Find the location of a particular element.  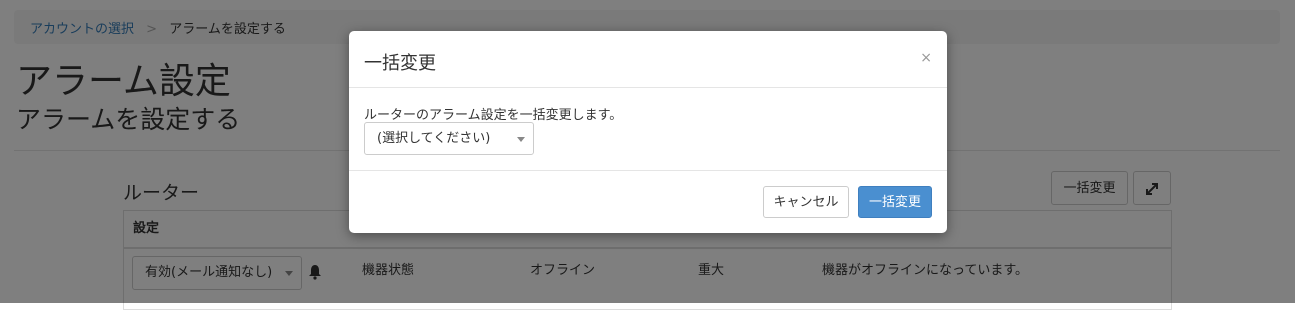

modal-title: 一括変更 is located at coordinates (400, 63).